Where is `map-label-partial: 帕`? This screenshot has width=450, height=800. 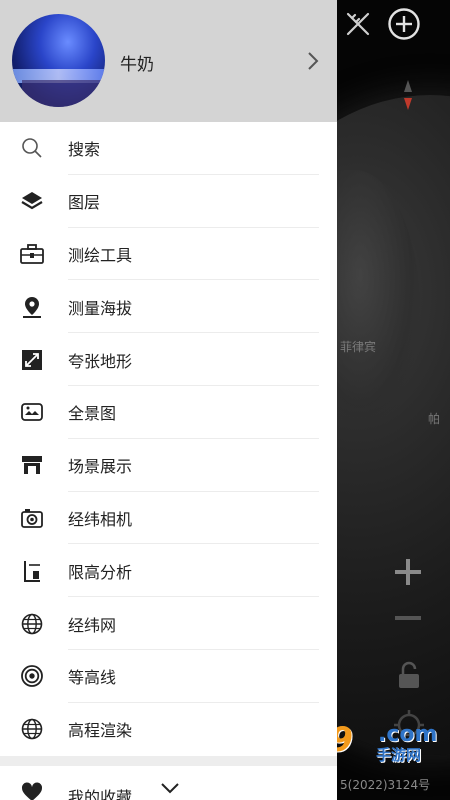
map-label-partial: 帕 is located at coordinates (434, 419).